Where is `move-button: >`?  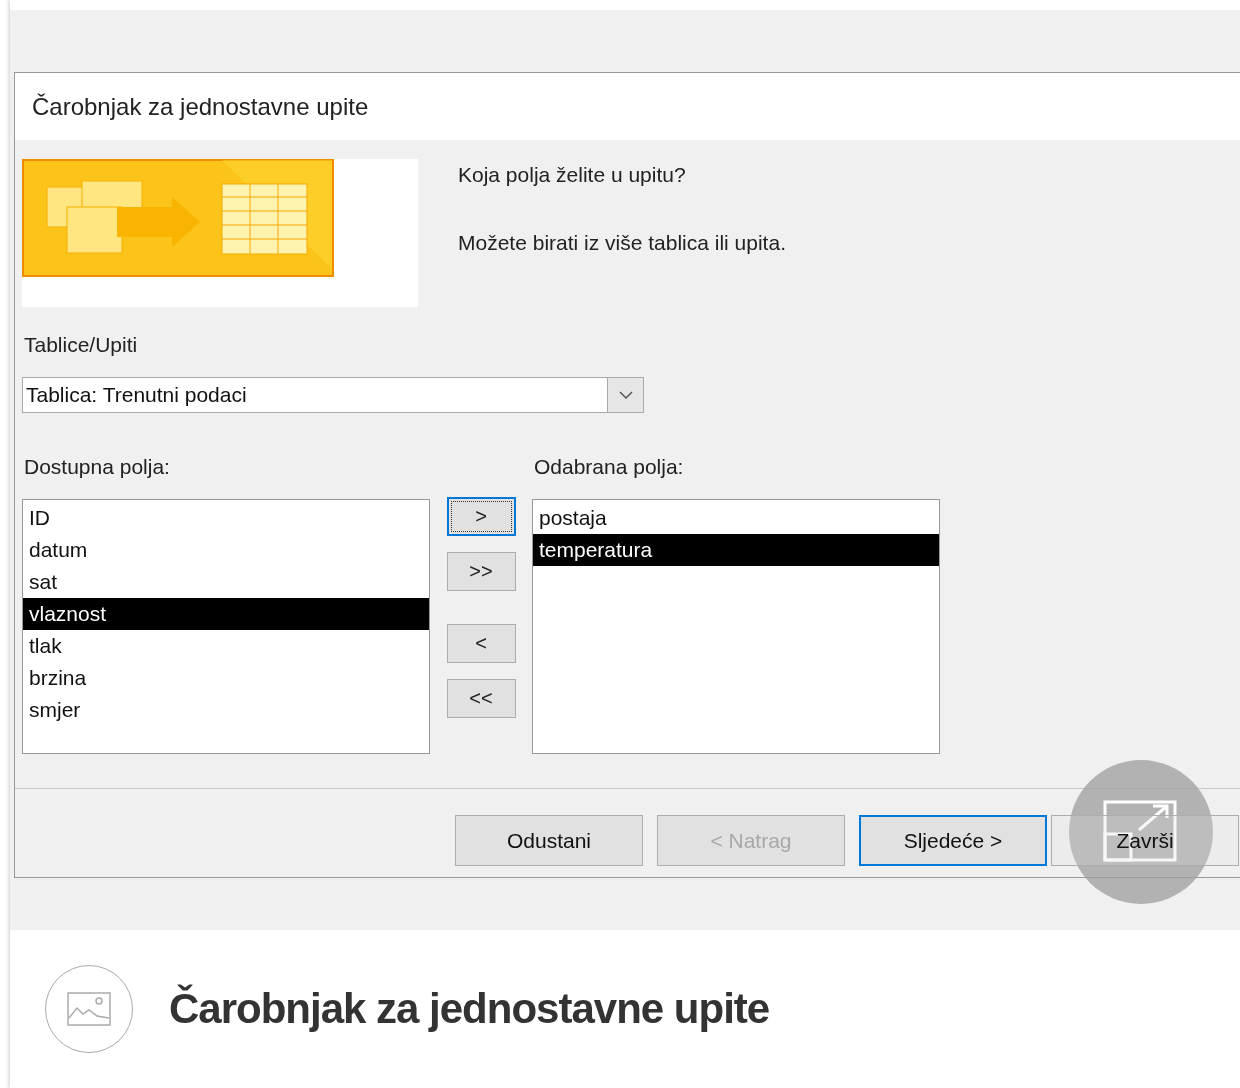
move-button: > is located at coordinates (481, 516).